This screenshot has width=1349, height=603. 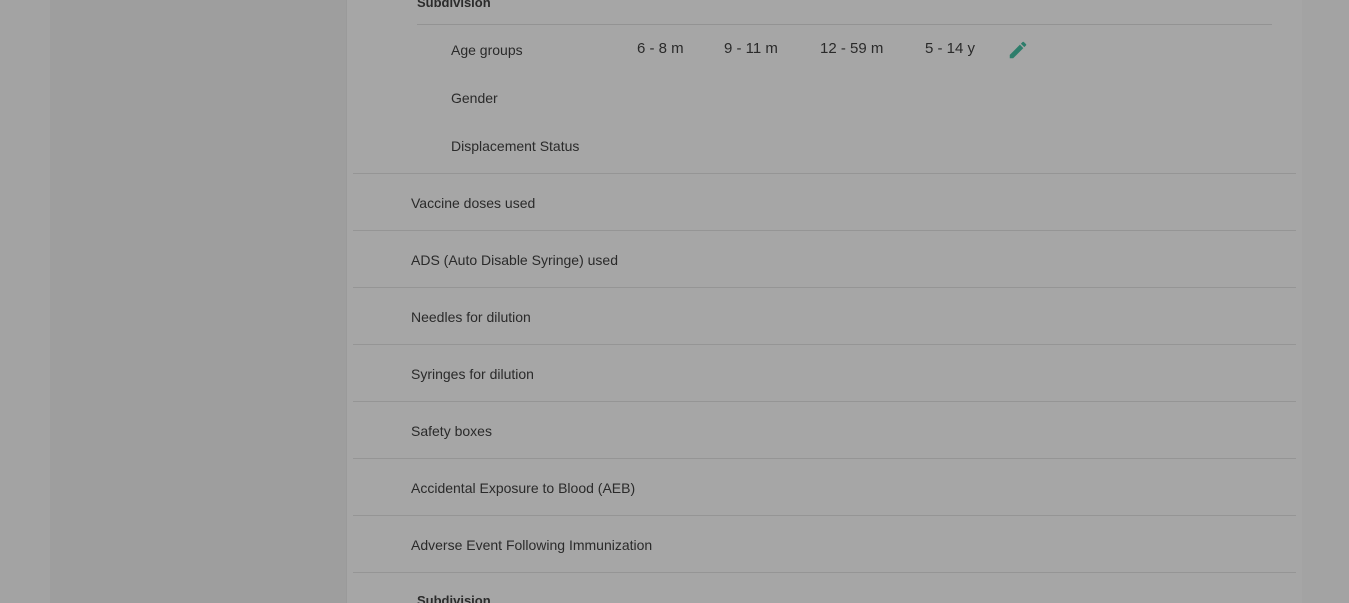 What do you see at coordinates (471, 317) in the screenshot?
I see `item-needles-for-dilution: Needles for dilution` at bounding box center [471, 317].